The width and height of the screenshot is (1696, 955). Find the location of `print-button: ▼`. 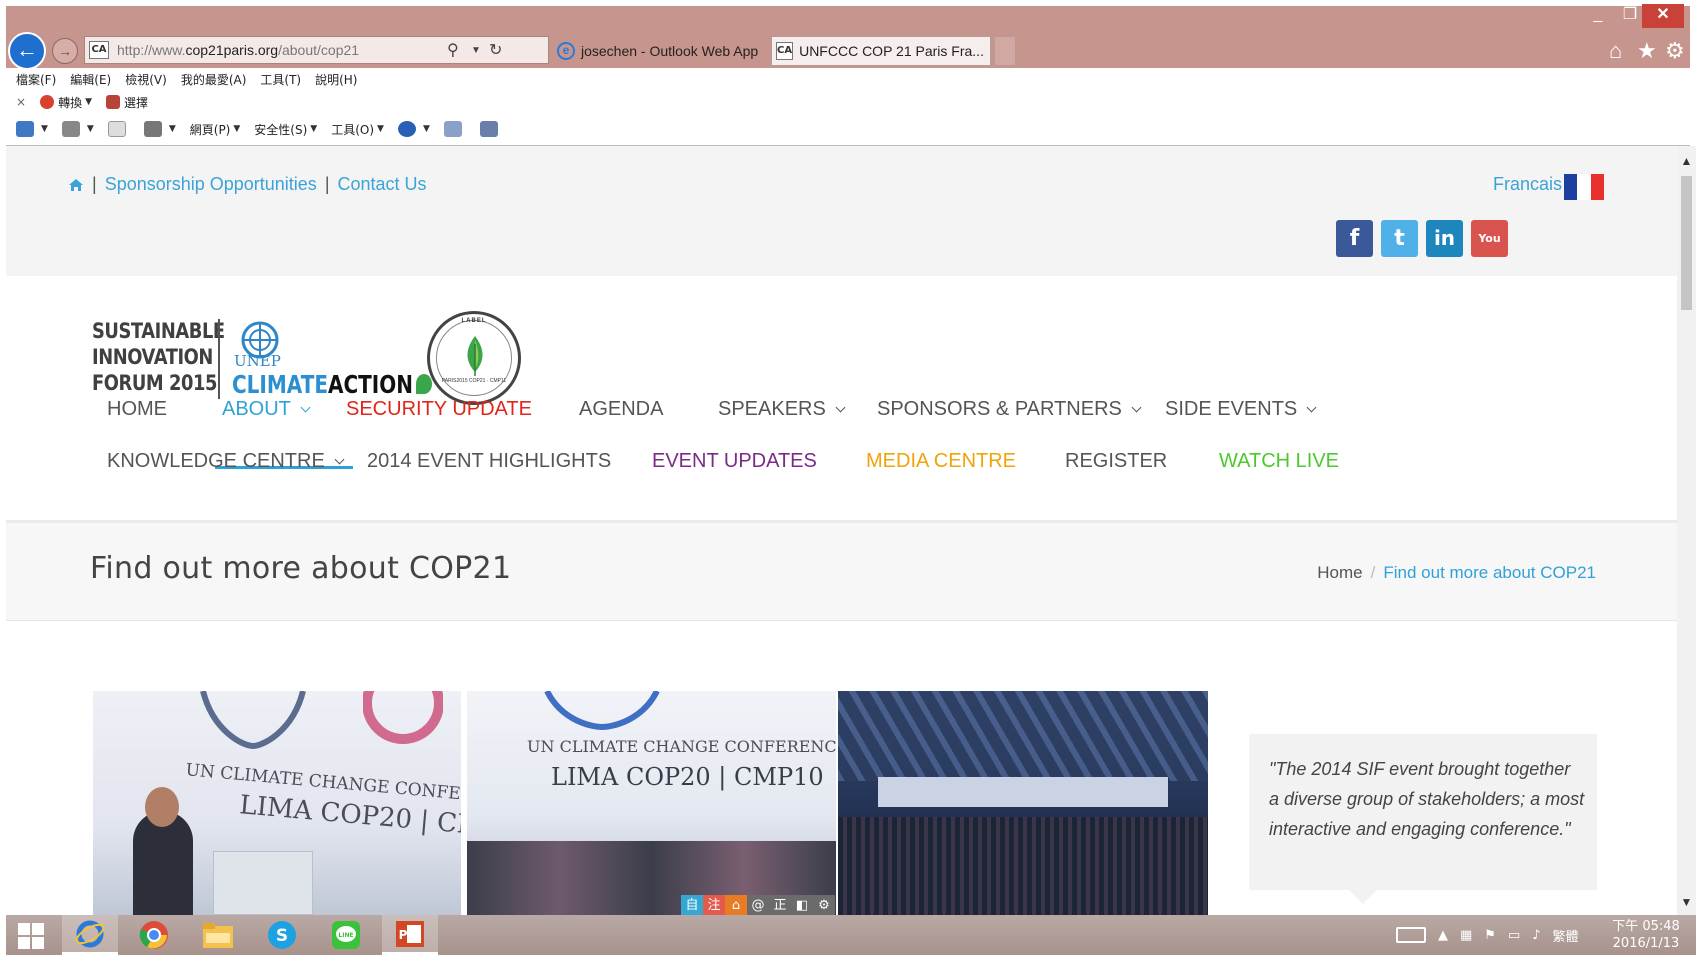

print-button: ▼ is located at coordinates (159, 129).